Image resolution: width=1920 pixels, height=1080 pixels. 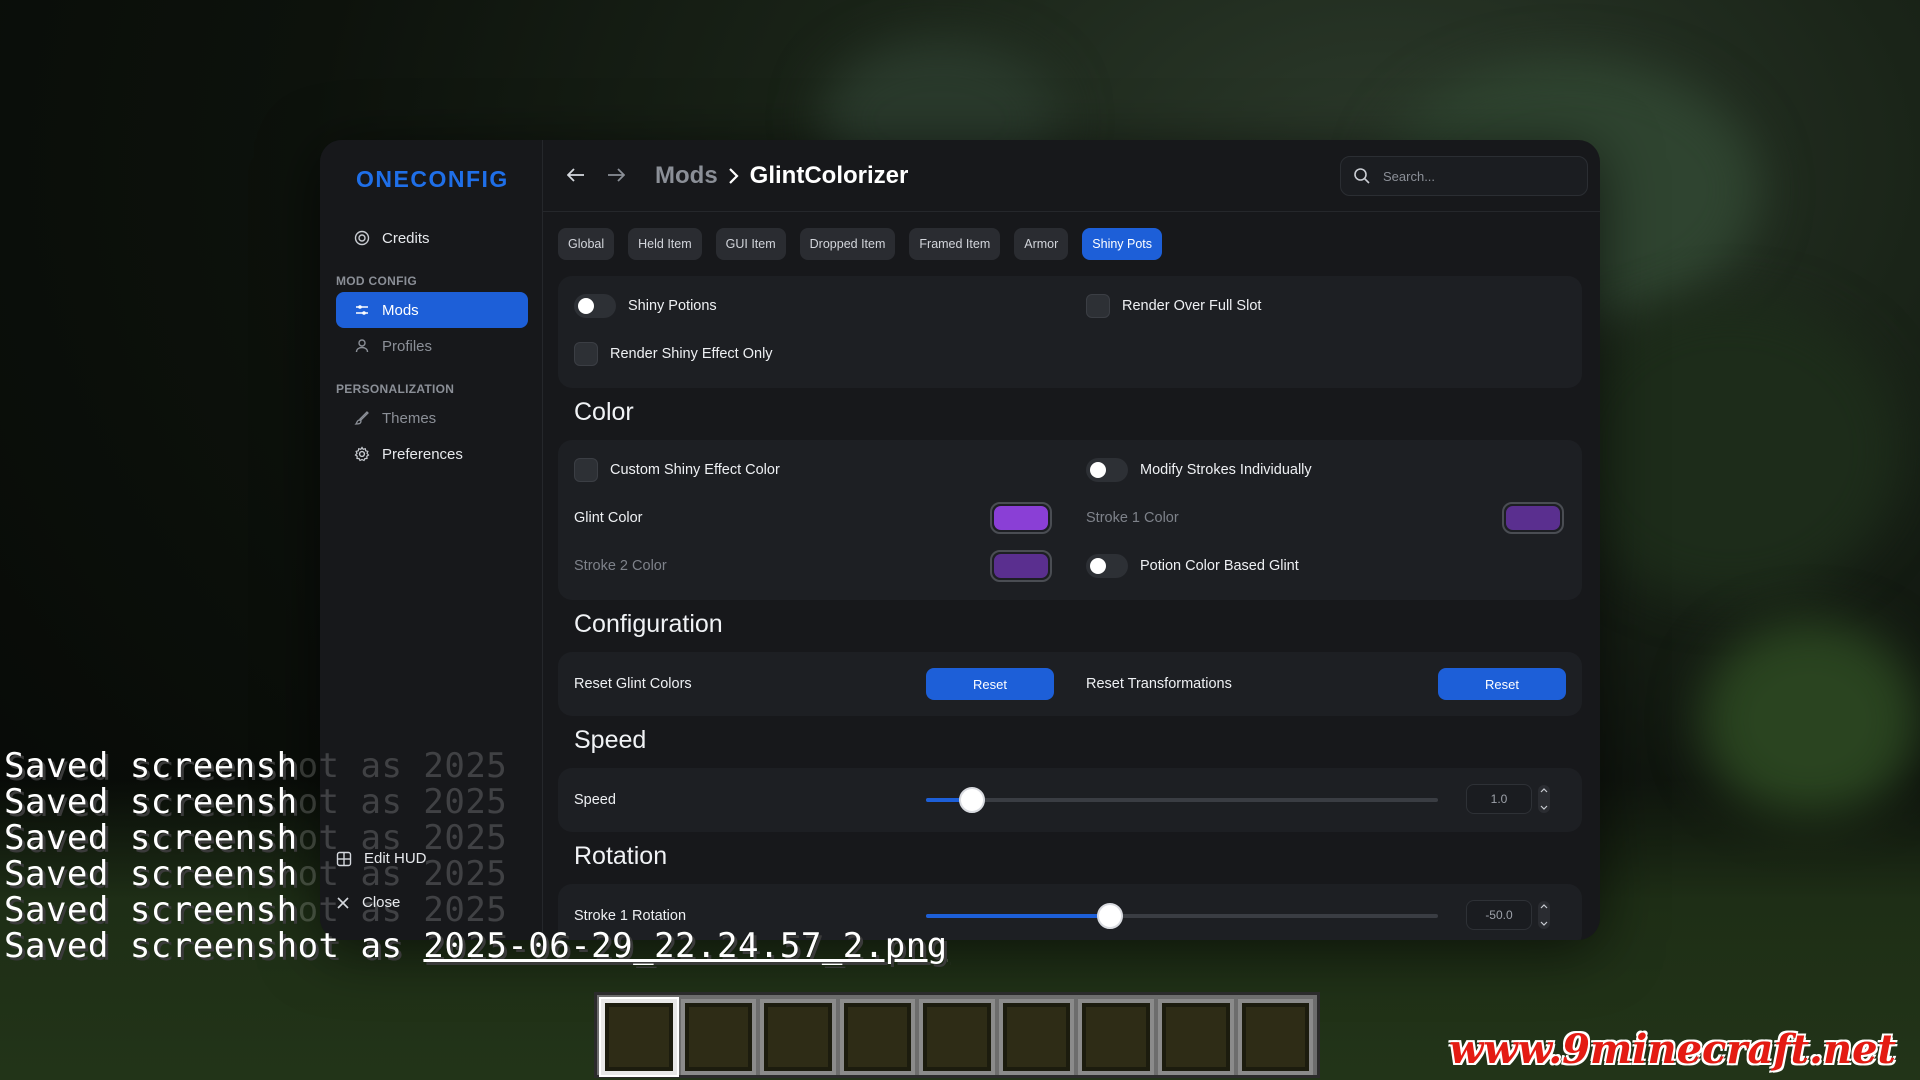 What do you see at coordinates (608, 518) in the screenshot?
I see `glint-color-label: Glint Color` at bounding box center [608, 518].